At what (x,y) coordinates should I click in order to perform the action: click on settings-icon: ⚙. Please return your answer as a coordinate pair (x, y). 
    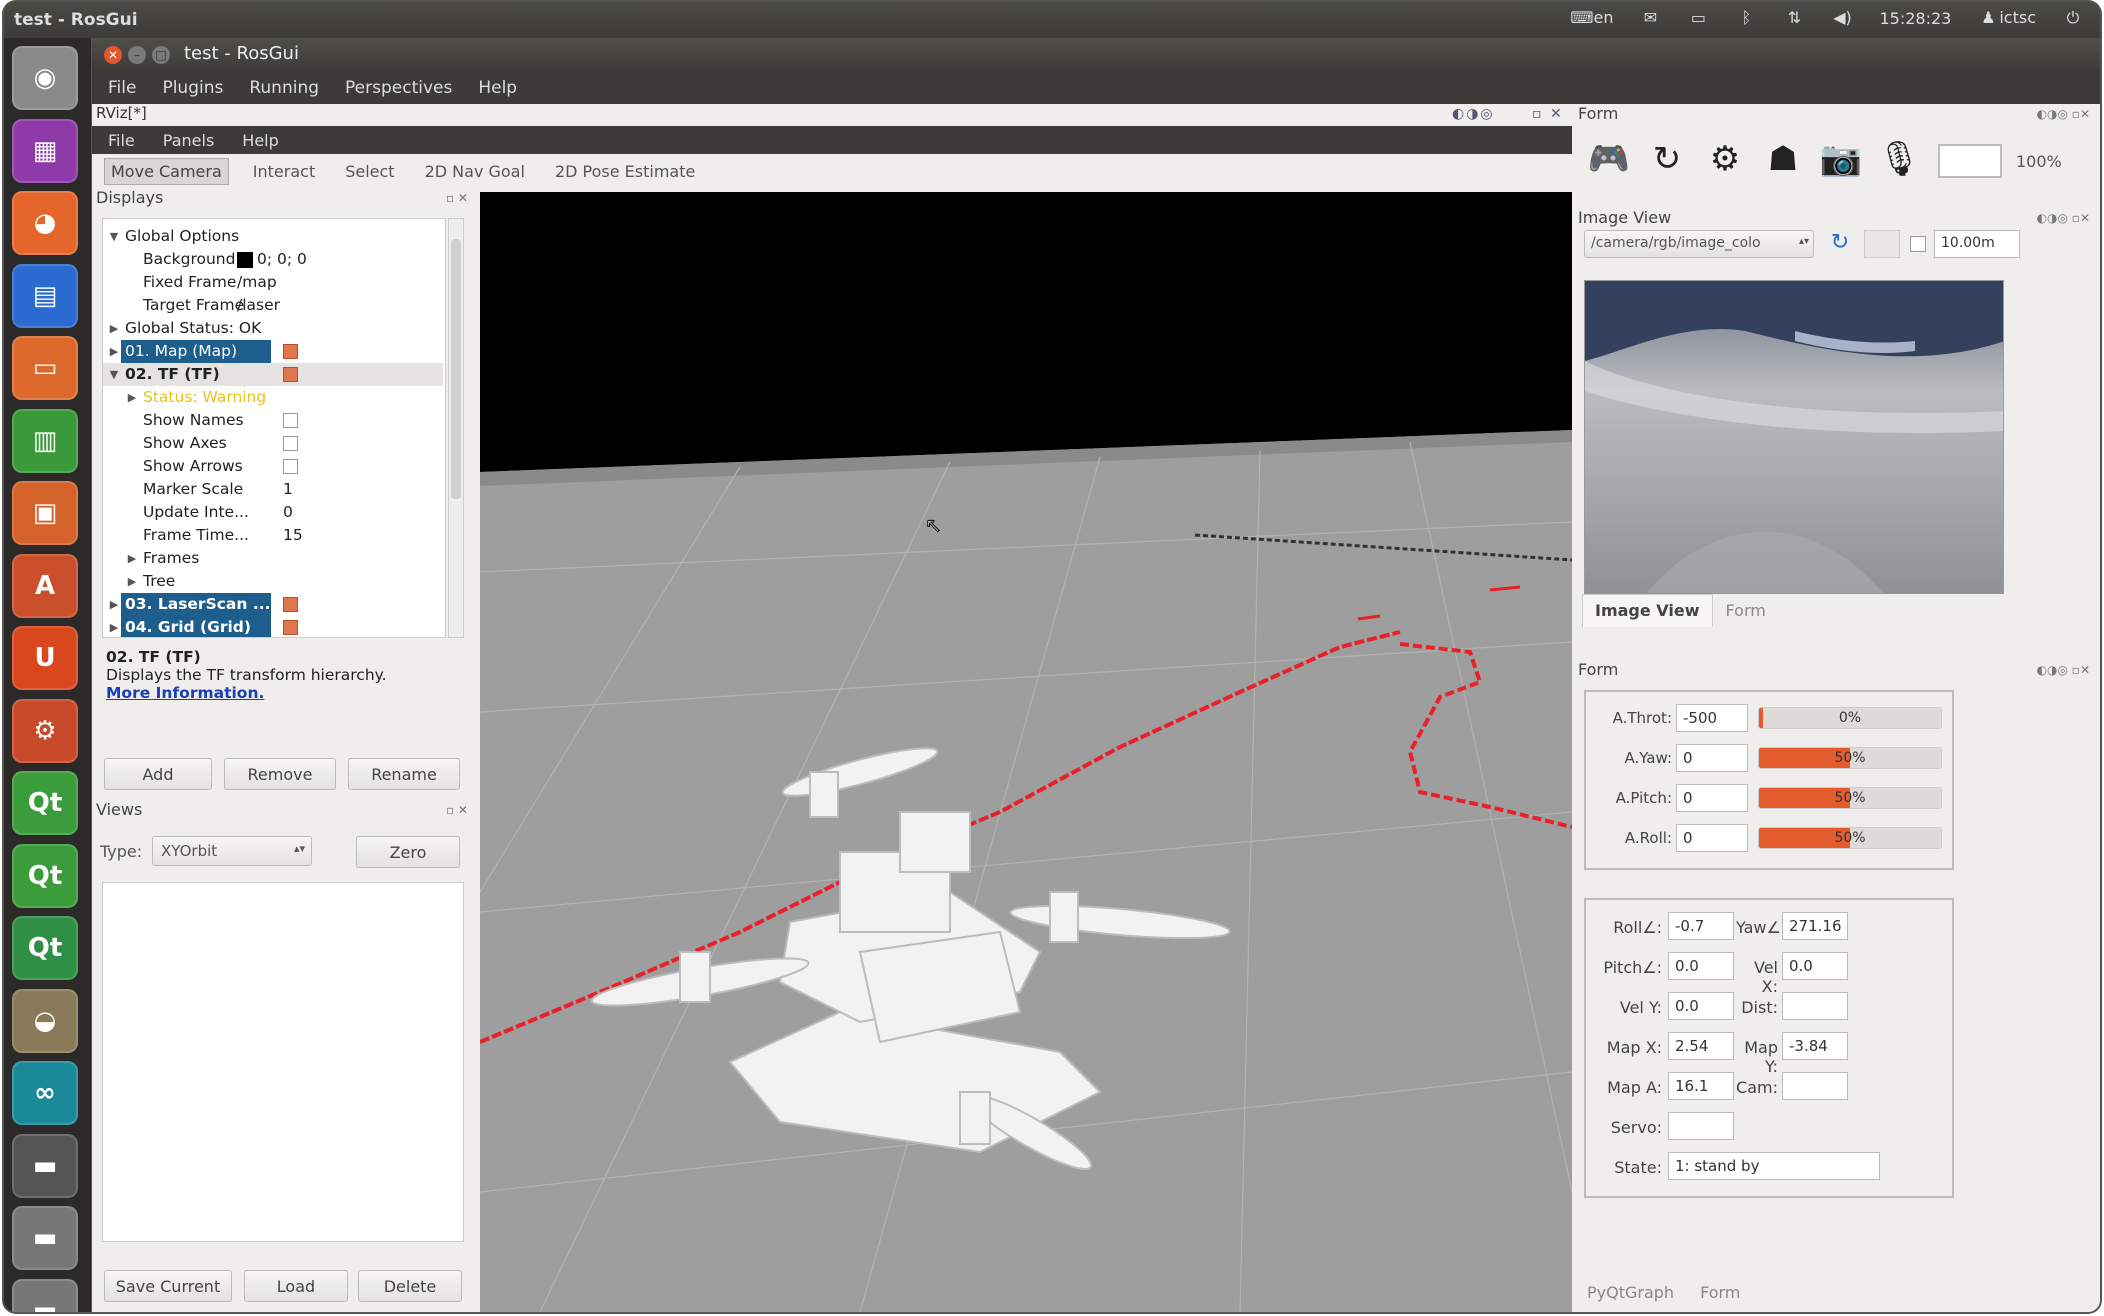
    Looking at the image, I should click on (45, 730).